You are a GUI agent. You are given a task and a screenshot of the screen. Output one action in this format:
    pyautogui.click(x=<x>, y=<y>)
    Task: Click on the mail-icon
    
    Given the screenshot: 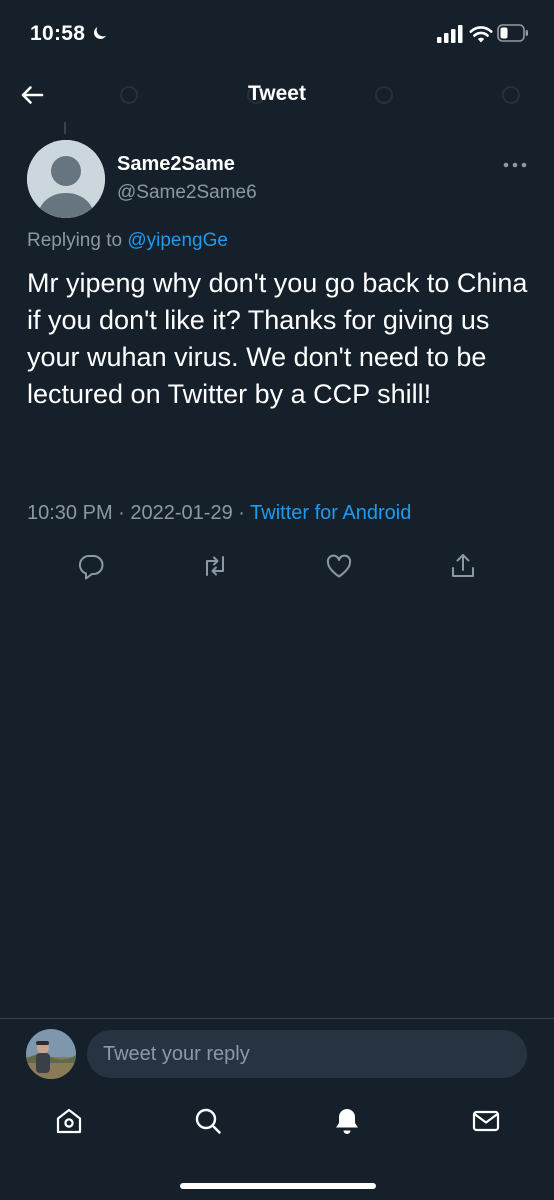 What is the action you would take?
    pyautogui.click(x=486, y=1121)
    